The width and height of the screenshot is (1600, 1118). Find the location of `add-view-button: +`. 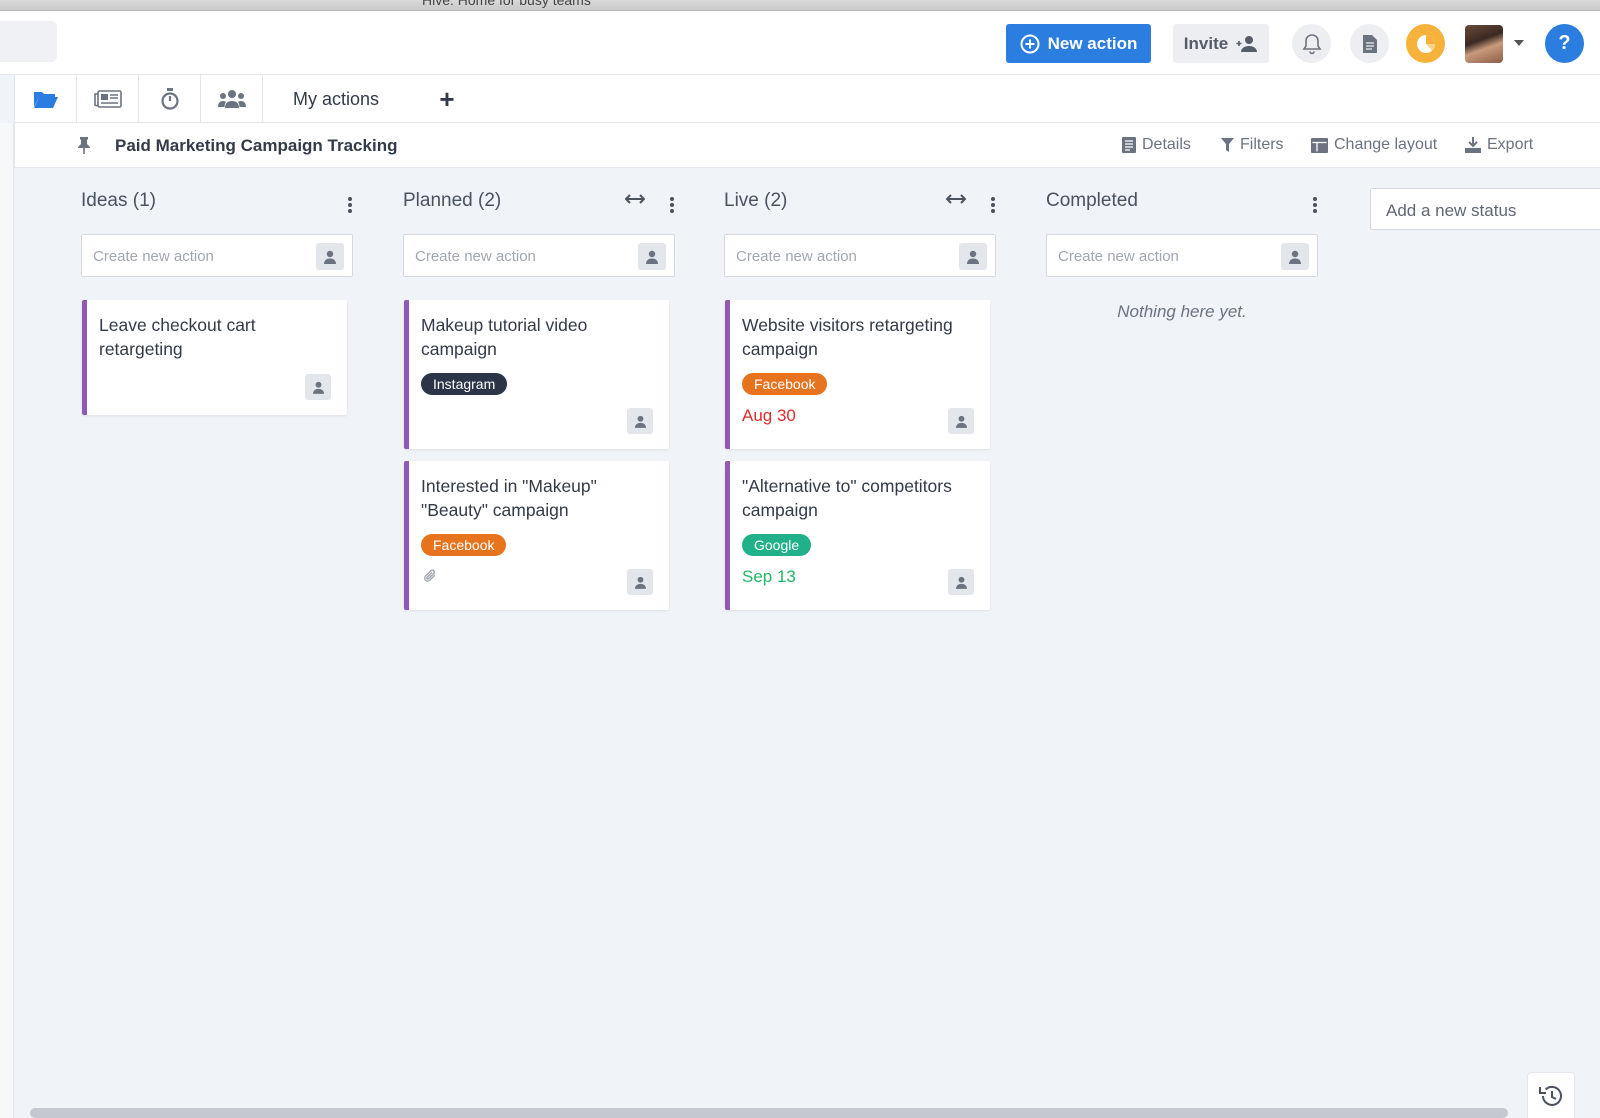

add-view-button: + is located at coordinates (447, 99).